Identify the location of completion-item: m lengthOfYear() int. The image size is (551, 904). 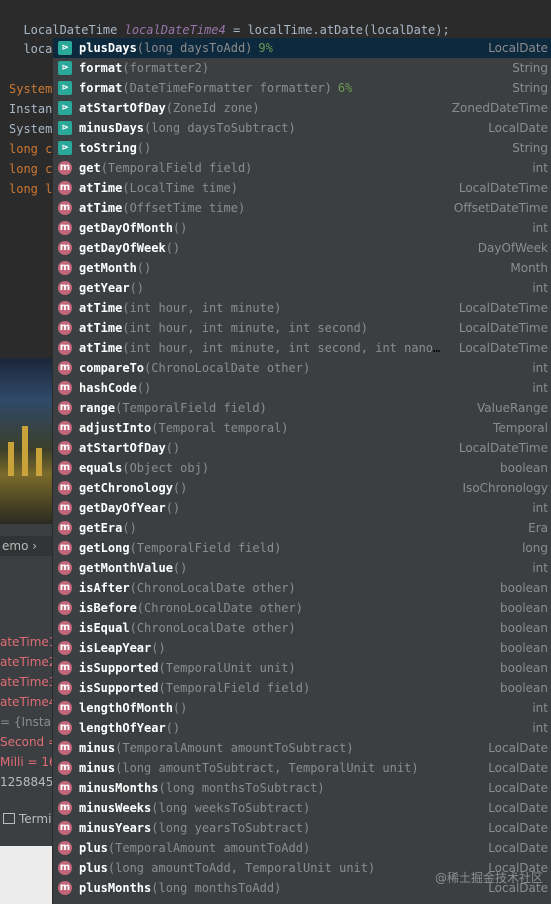
(302, 728).